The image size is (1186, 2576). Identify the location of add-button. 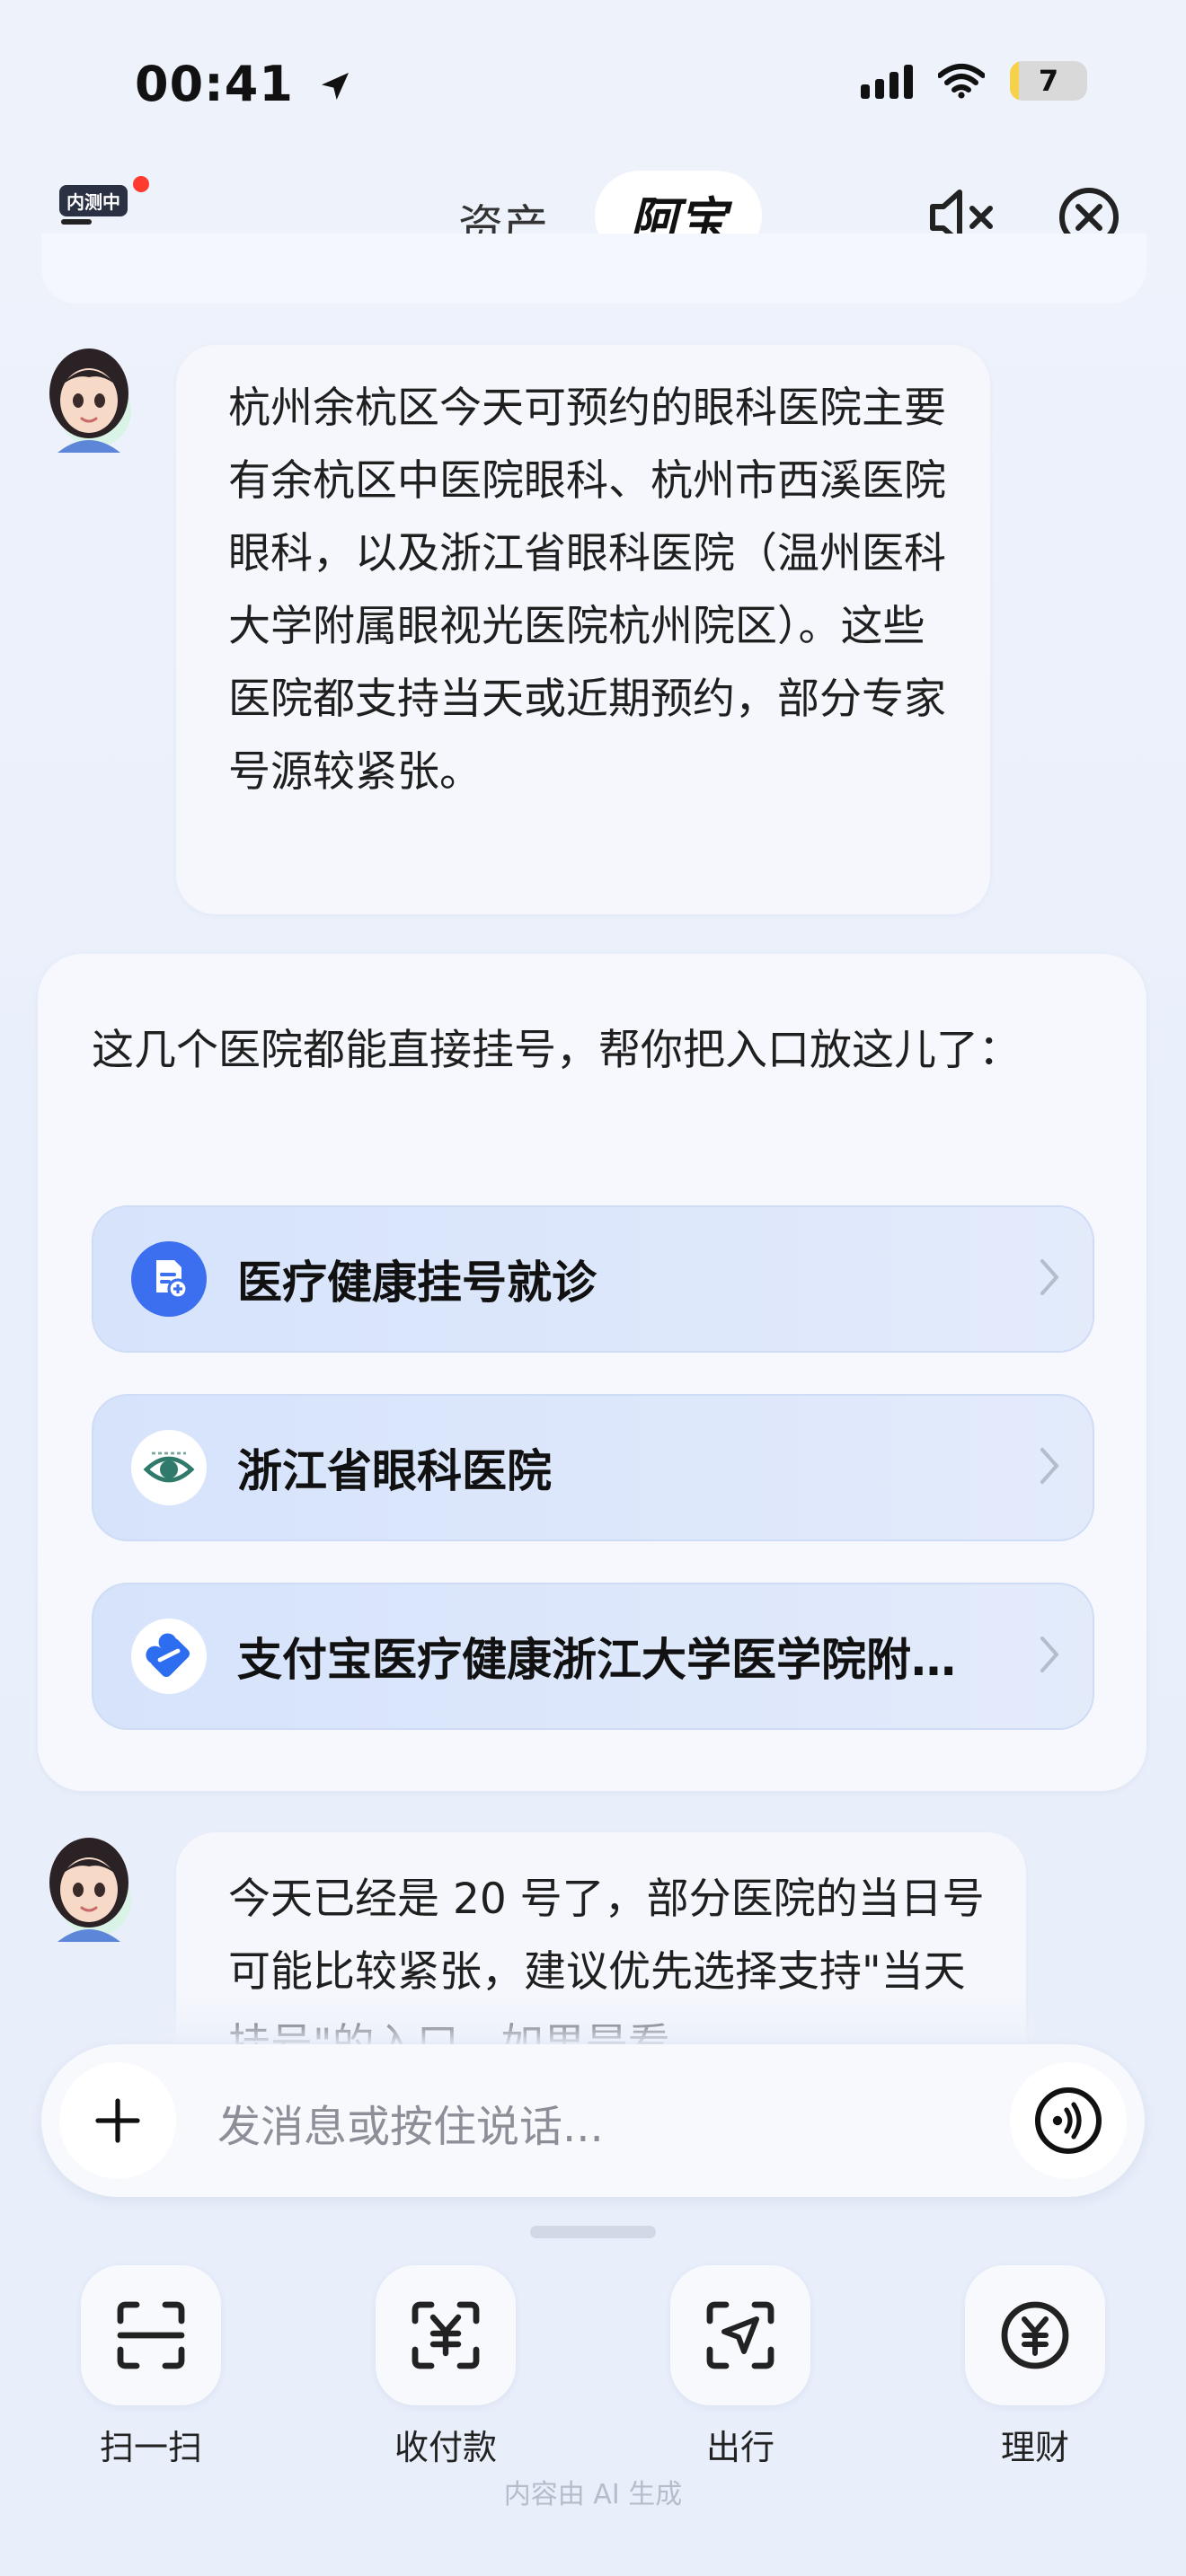
(117, 2120).